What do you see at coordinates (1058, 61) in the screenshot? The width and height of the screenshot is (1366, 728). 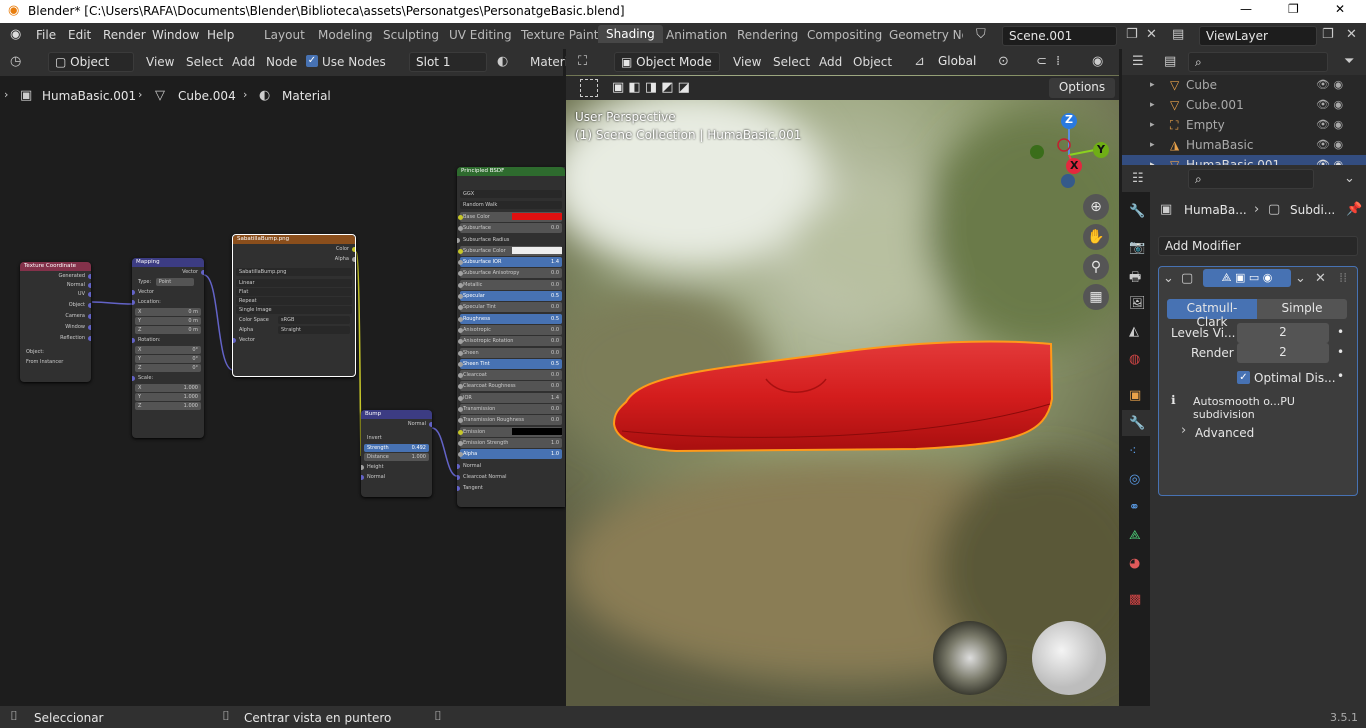 I see `snap-target-icon: ⁞` at bounding box center [1058, 61].